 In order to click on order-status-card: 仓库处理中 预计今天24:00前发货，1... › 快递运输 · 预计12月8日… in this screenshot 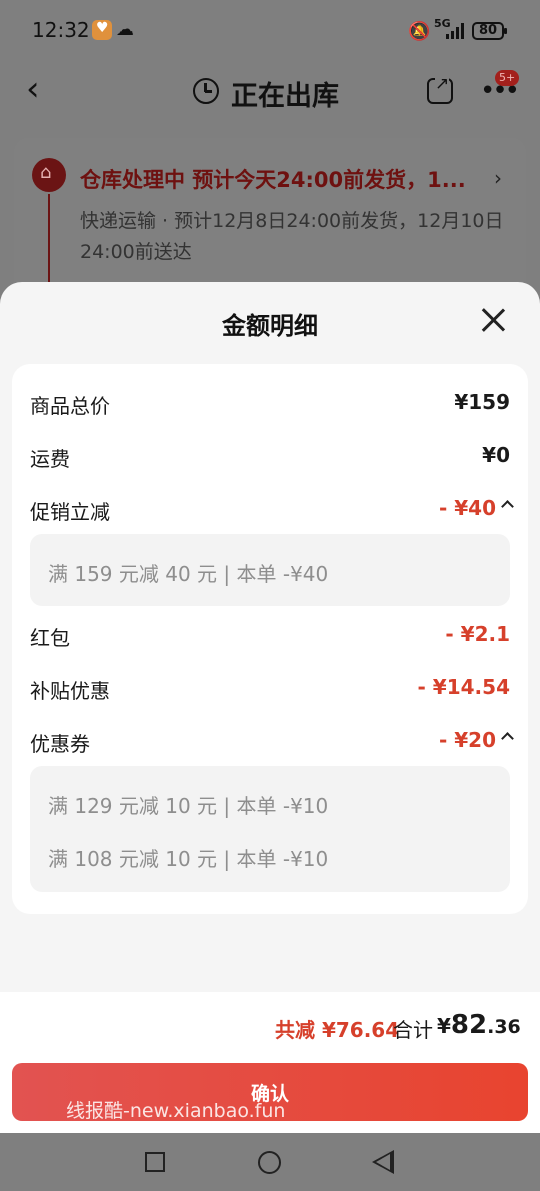, I will do `click(270, 221)`.